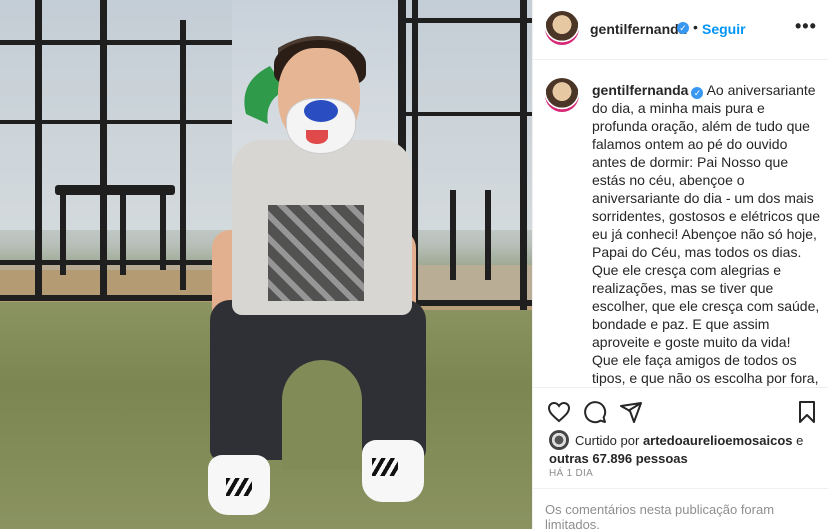  I want to click on post-header: gentilfernanda ✓ • Seguir •••, so click(680, 30).